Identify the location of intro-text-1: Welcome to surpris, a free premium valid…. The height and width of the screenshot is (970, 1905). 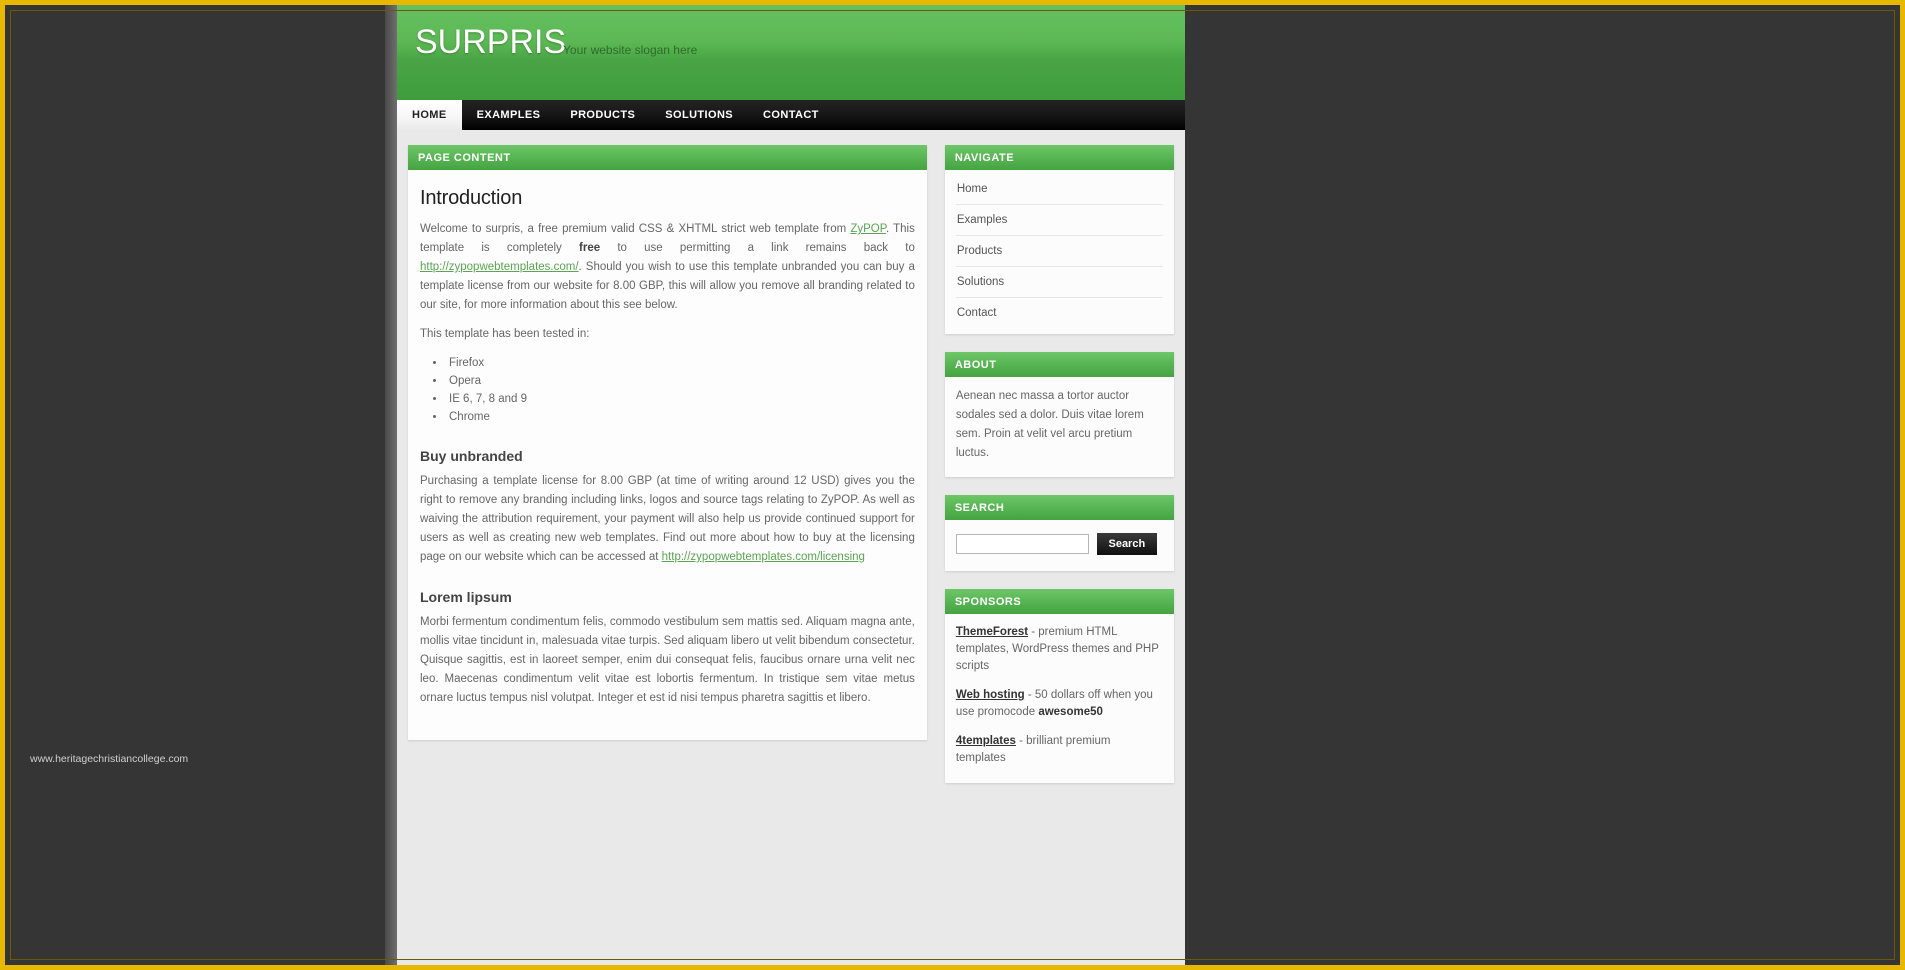
(635, 229).